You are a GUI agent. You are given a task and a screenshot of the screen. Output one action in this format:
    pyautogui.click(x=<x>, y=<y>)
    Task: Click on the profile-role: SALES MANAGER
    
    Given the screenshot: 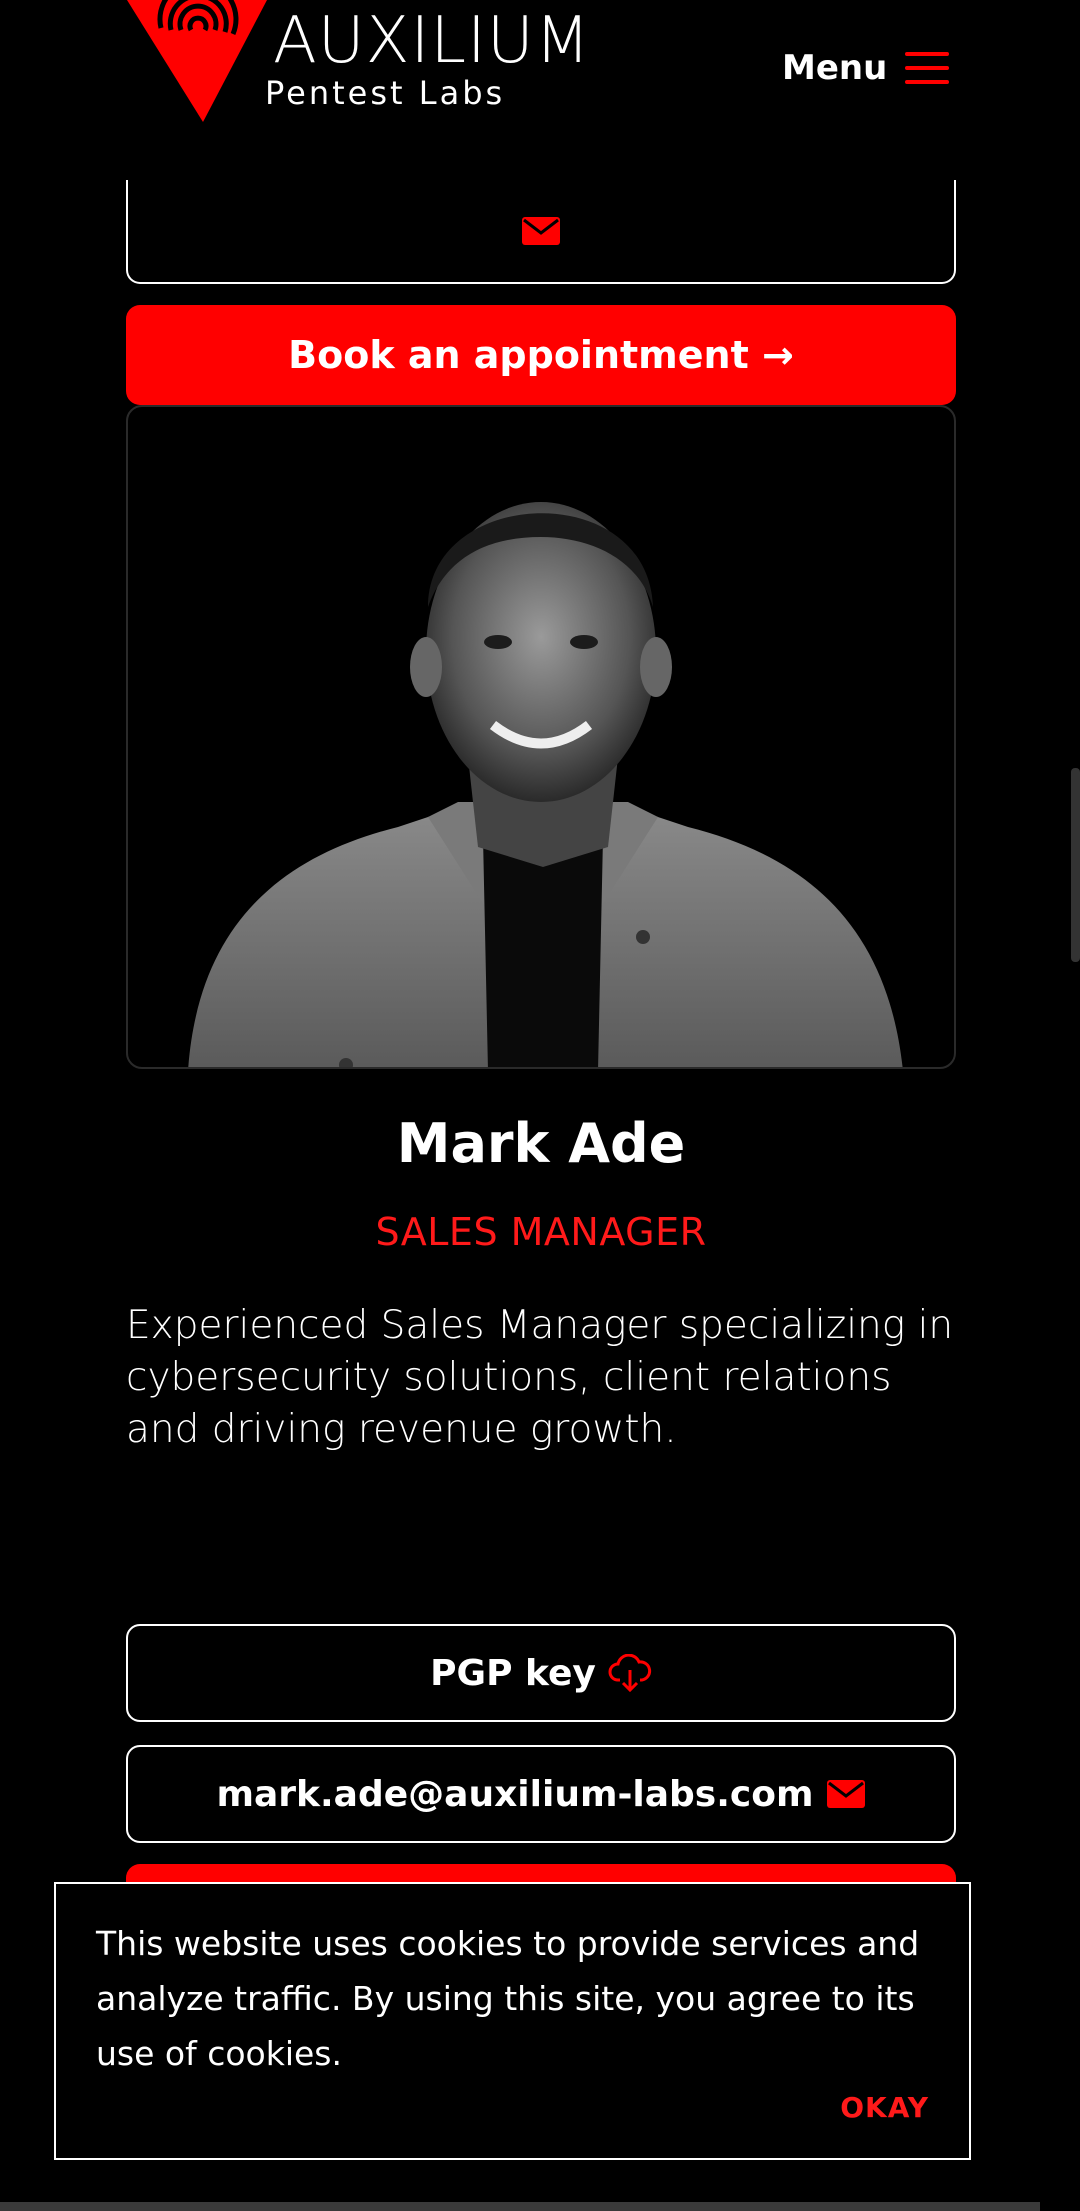 What is the action you would take?
    pyautogui.click(x=541, y=1232)
    